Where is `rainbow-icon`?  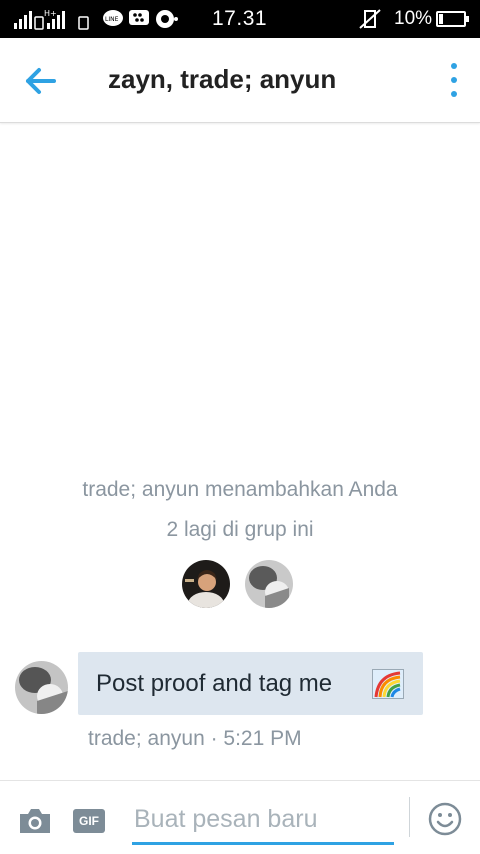
rainbow-icon is located at coordinates (388, 684).